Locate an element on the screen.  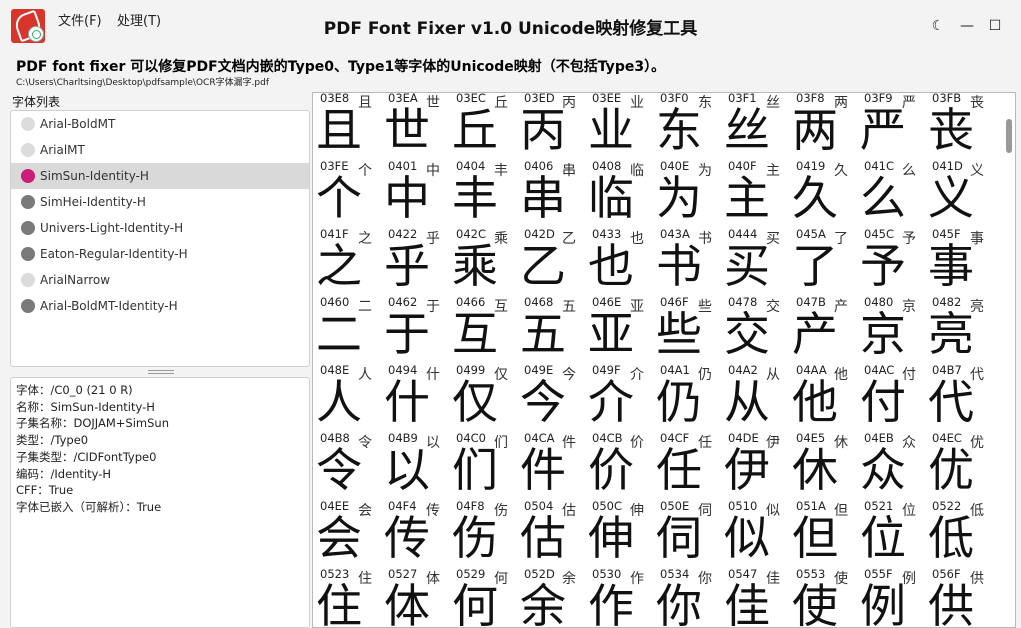
glyph-cell: 04E5 休休 is located at coordinates (824, 465).